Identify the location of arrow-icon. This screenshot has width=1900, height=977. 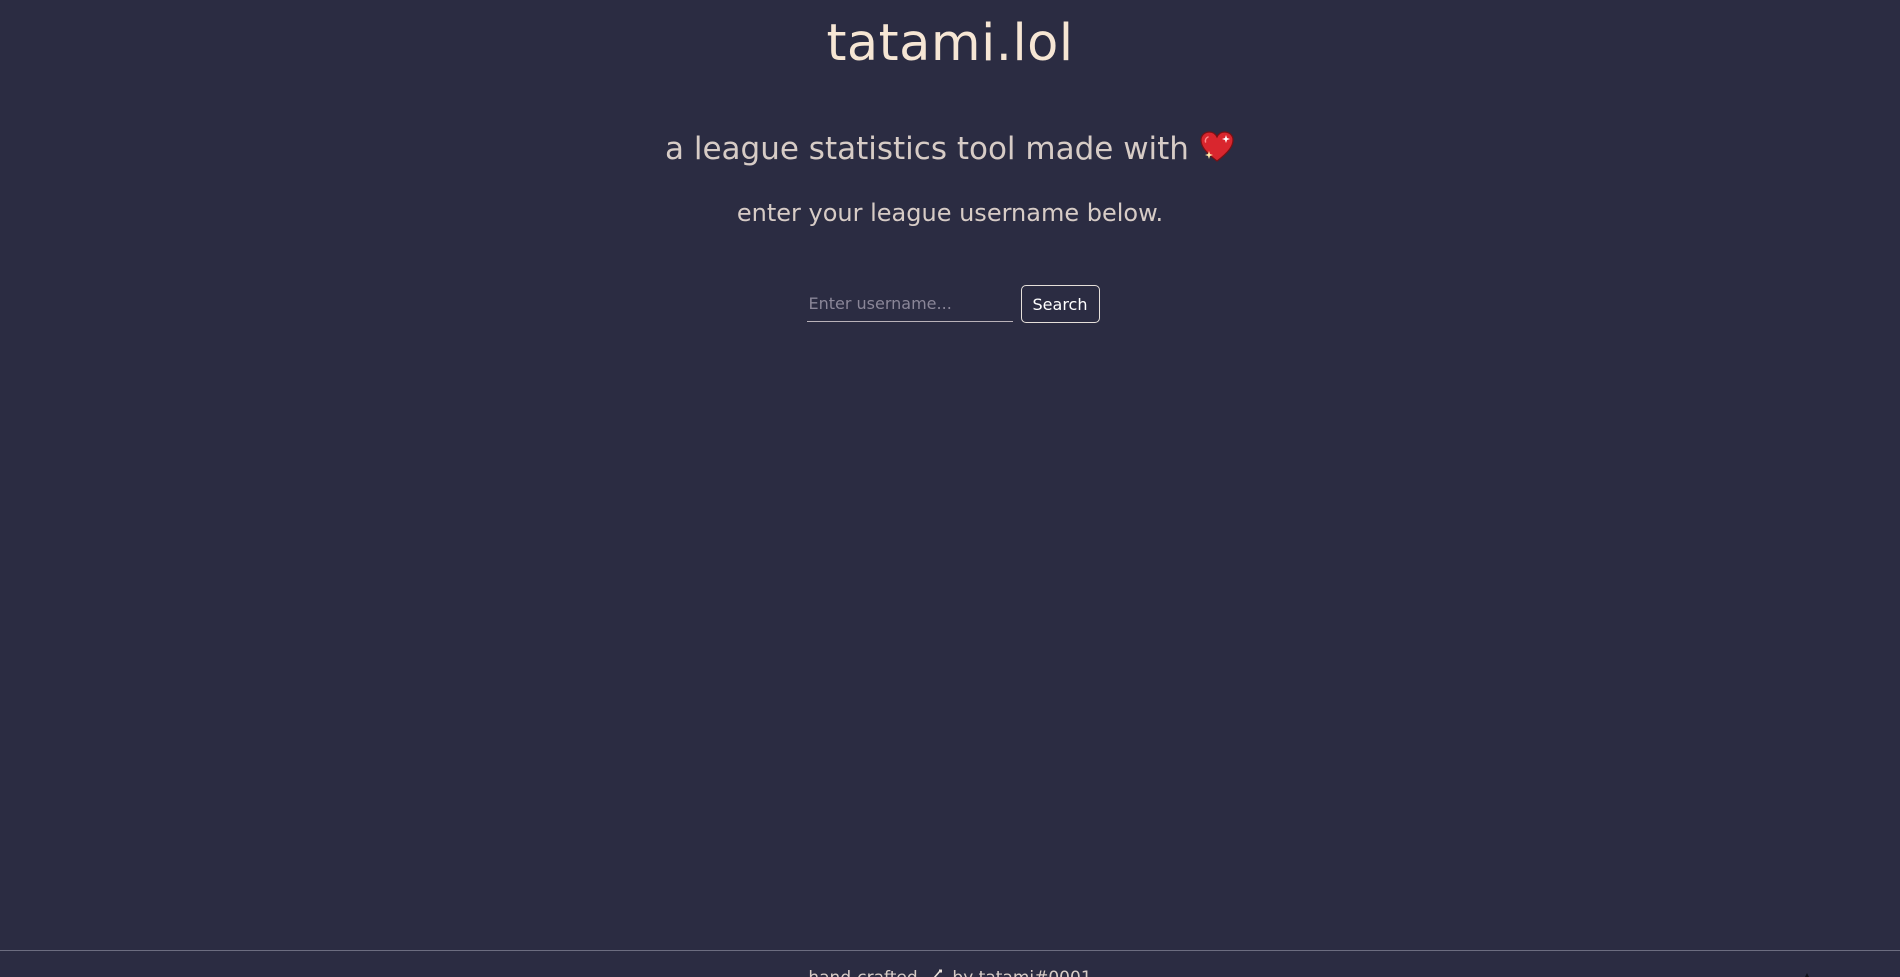
(1807, 974).